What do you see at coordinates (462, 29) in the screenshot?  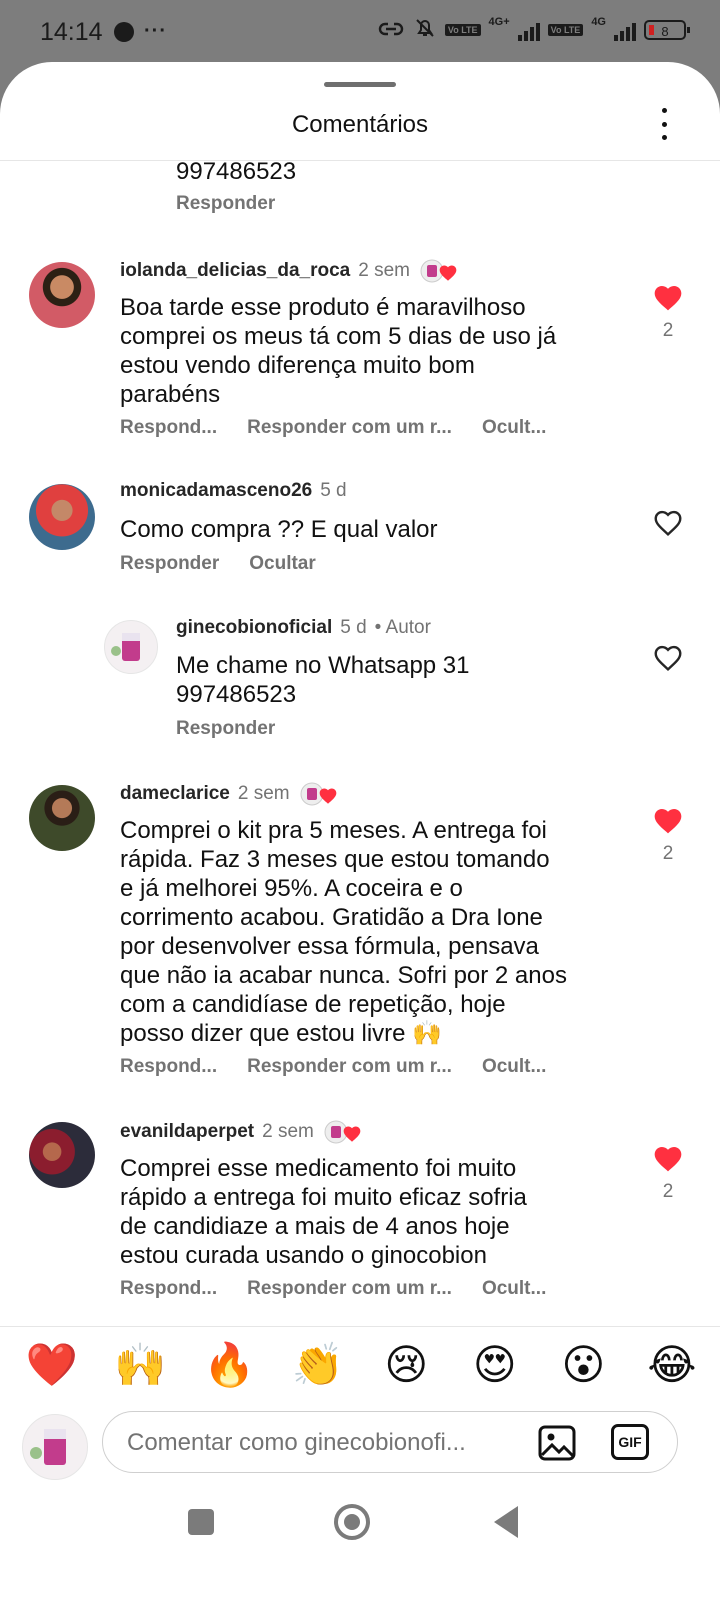 I see `volte-badge-1: Vo LTE` at bounding box center [462, 29].